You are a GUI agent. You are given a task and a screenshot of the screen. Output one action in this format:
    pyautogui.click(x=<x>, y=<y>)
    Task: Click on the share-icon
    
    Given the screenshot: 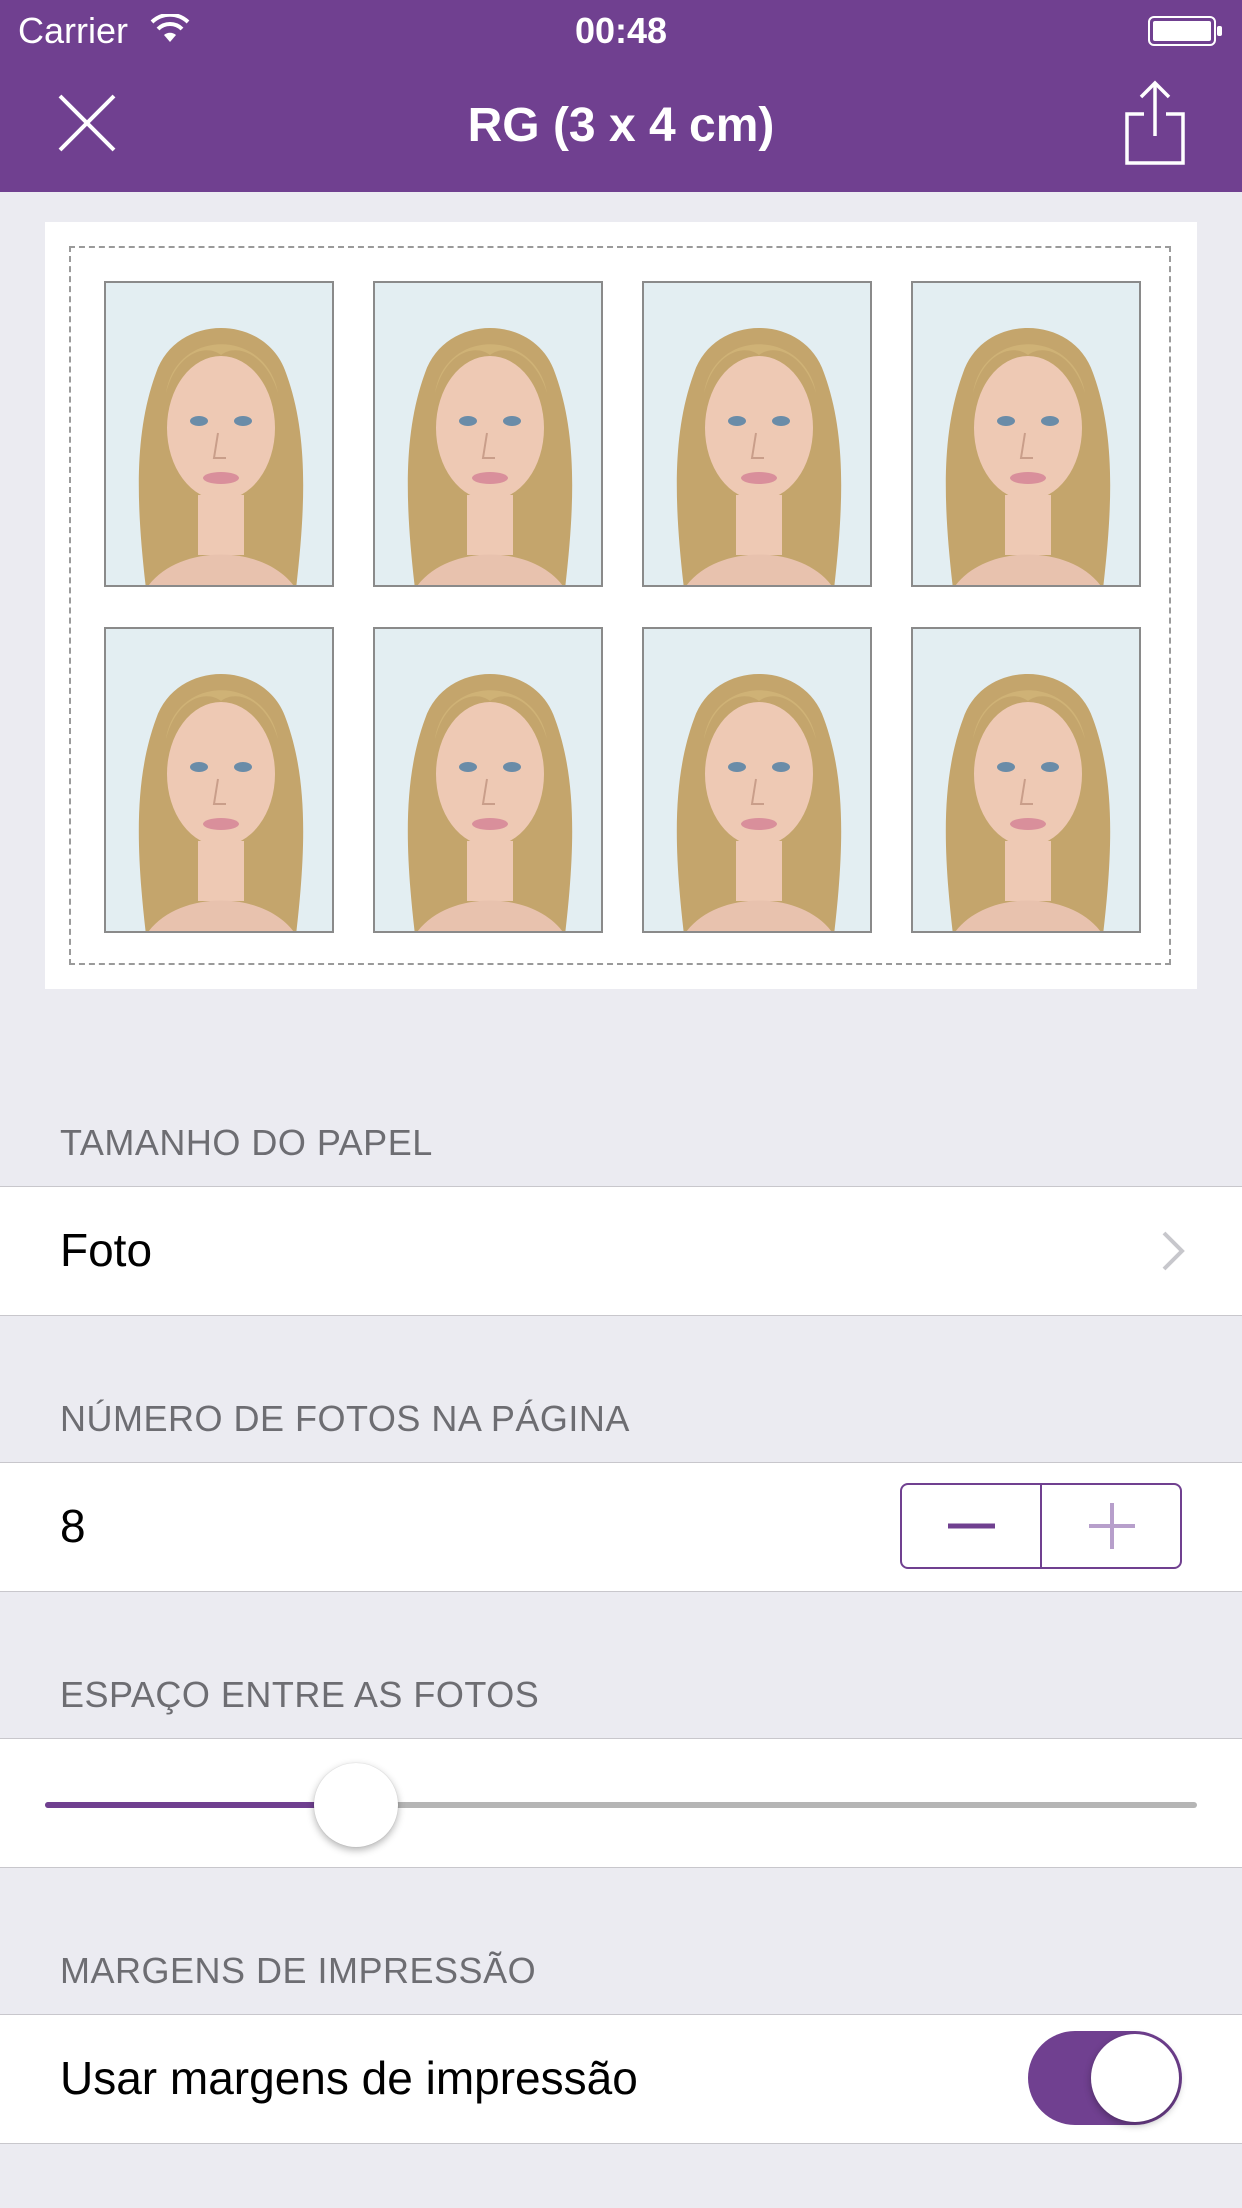 What is the action you would take?
    pyautogui.click(x=1155, y=122)
    